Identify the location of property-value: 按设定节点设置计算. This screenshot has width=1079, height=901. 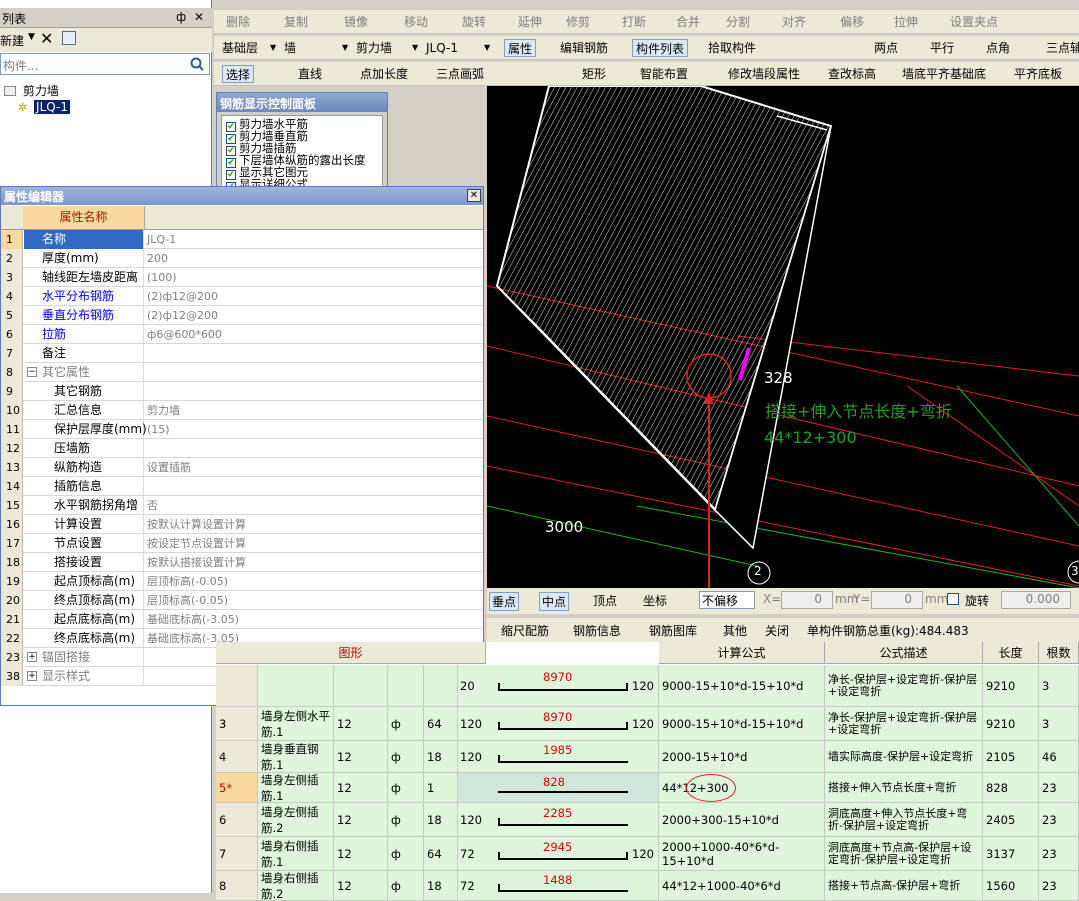
(314, 543).